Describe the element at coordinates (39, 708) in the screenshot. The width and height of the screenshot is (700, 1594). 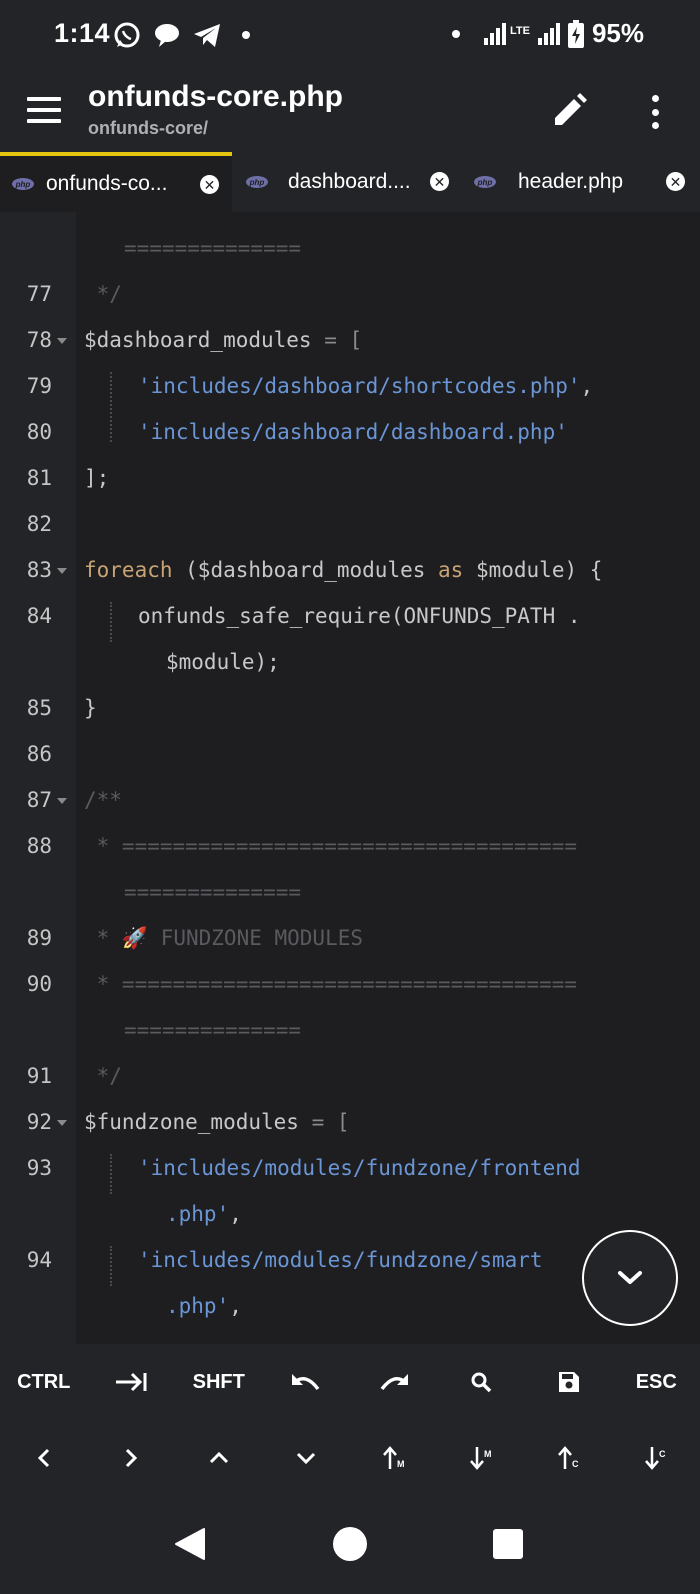
I see `line-number: 85` at that location.